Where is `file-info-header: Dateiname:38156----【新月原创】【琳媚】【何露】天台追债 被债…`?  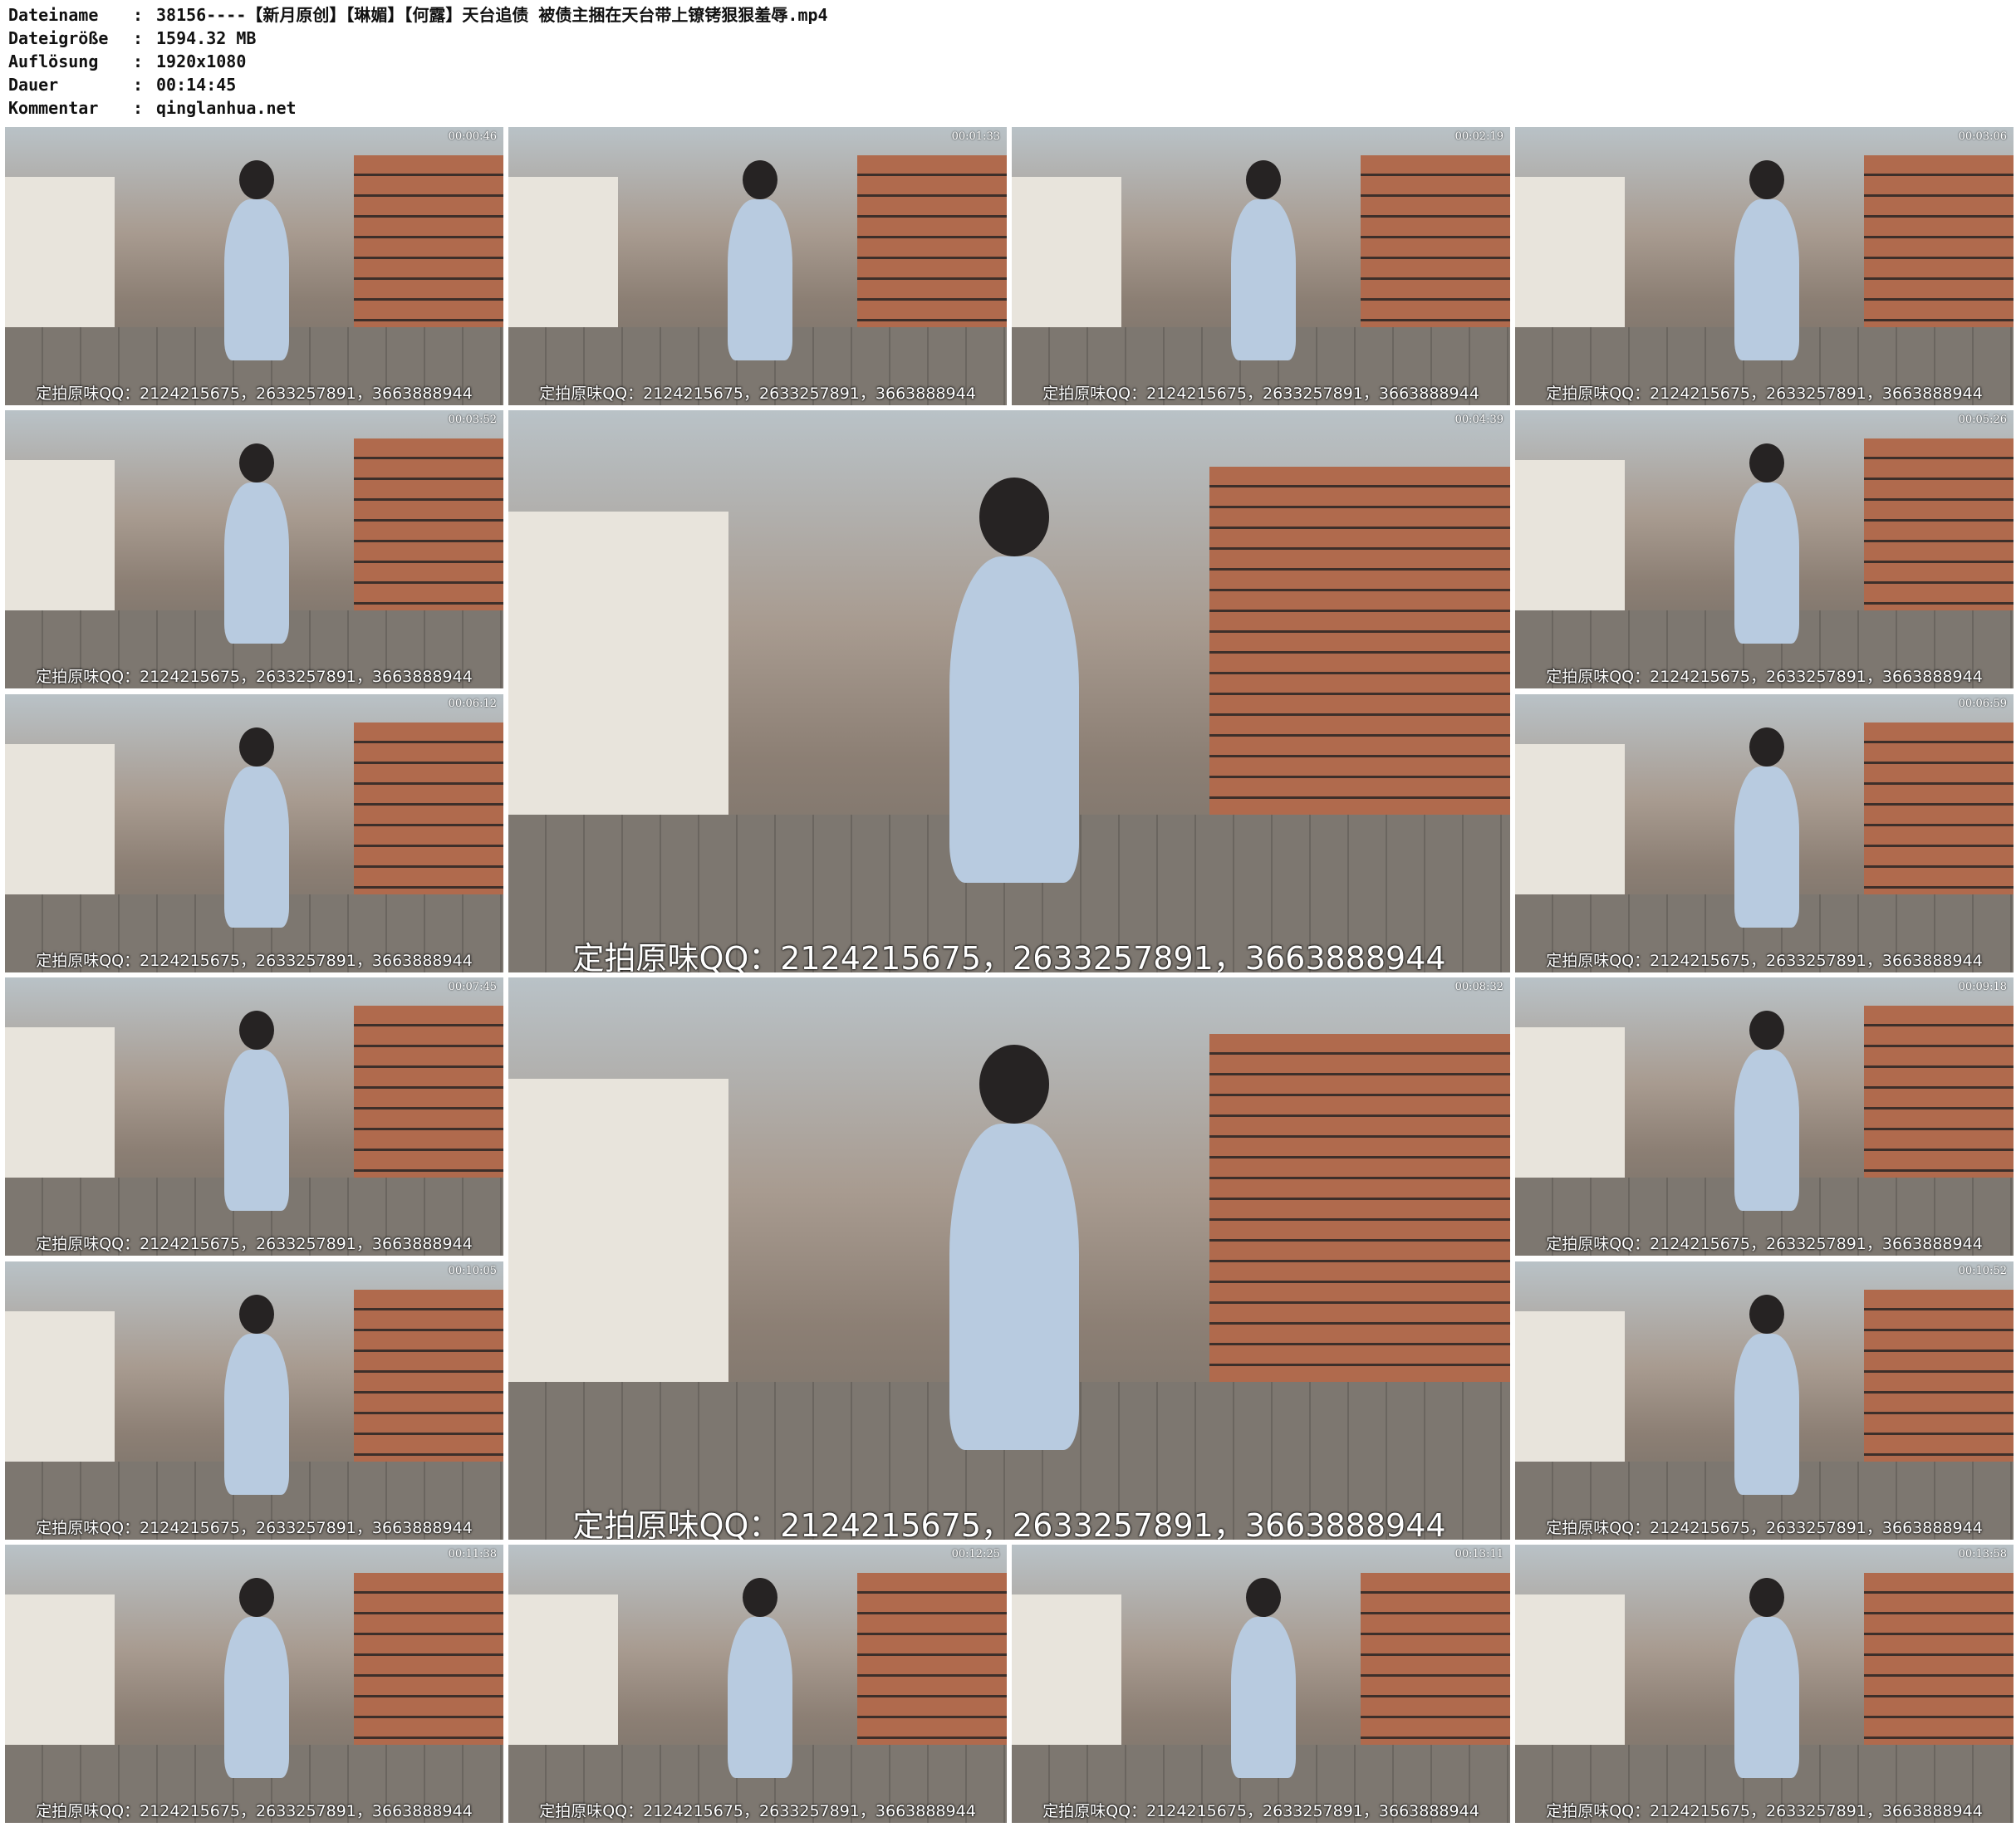
file-info-header: Dateiname:38156----【新月原创】【琳媚】【何露】天台追债 被债… is located at coordinates (418, 62).